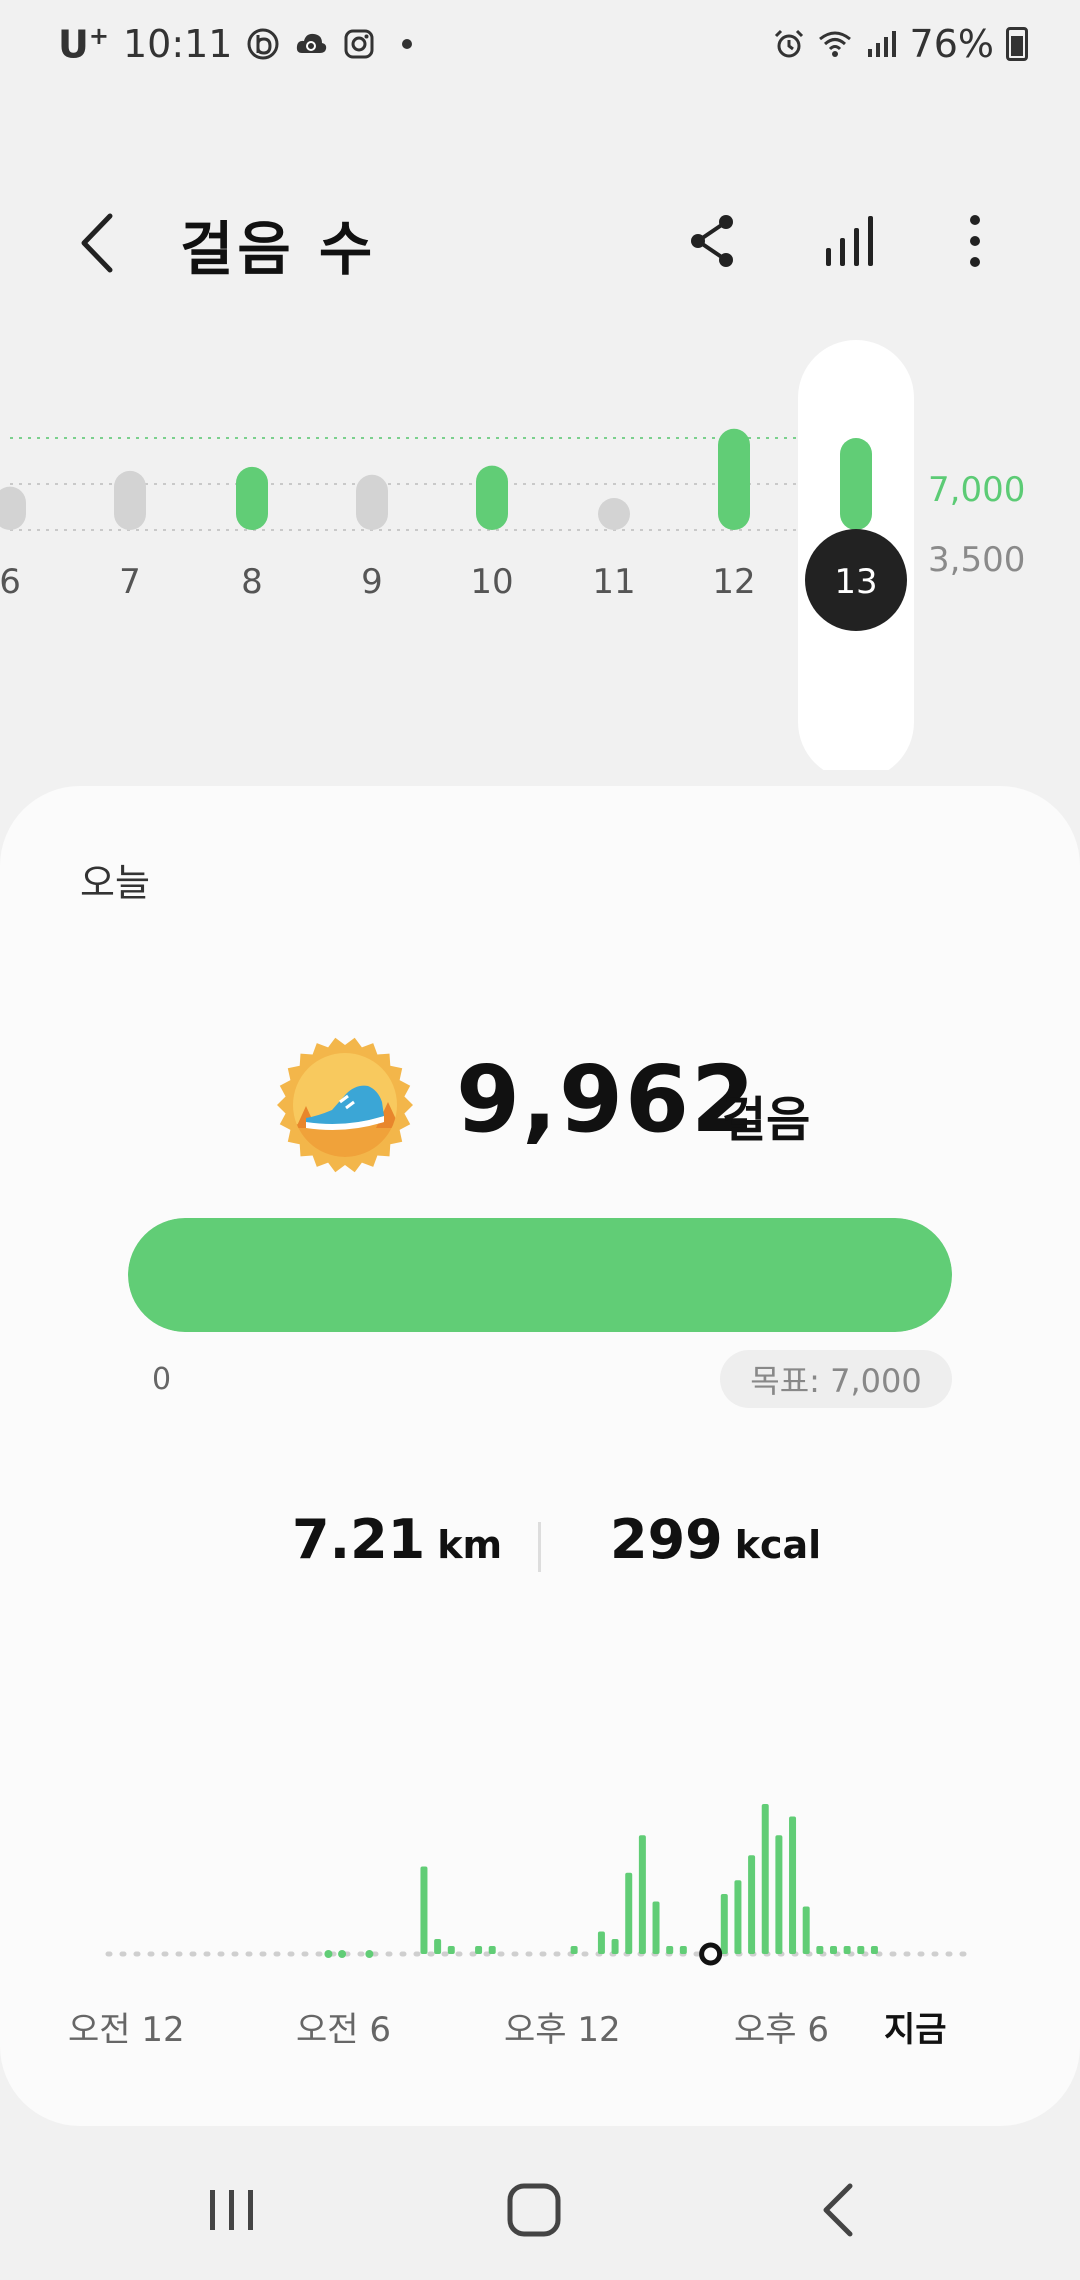  I want to click on system-nav-bar, so click(540, 2205).